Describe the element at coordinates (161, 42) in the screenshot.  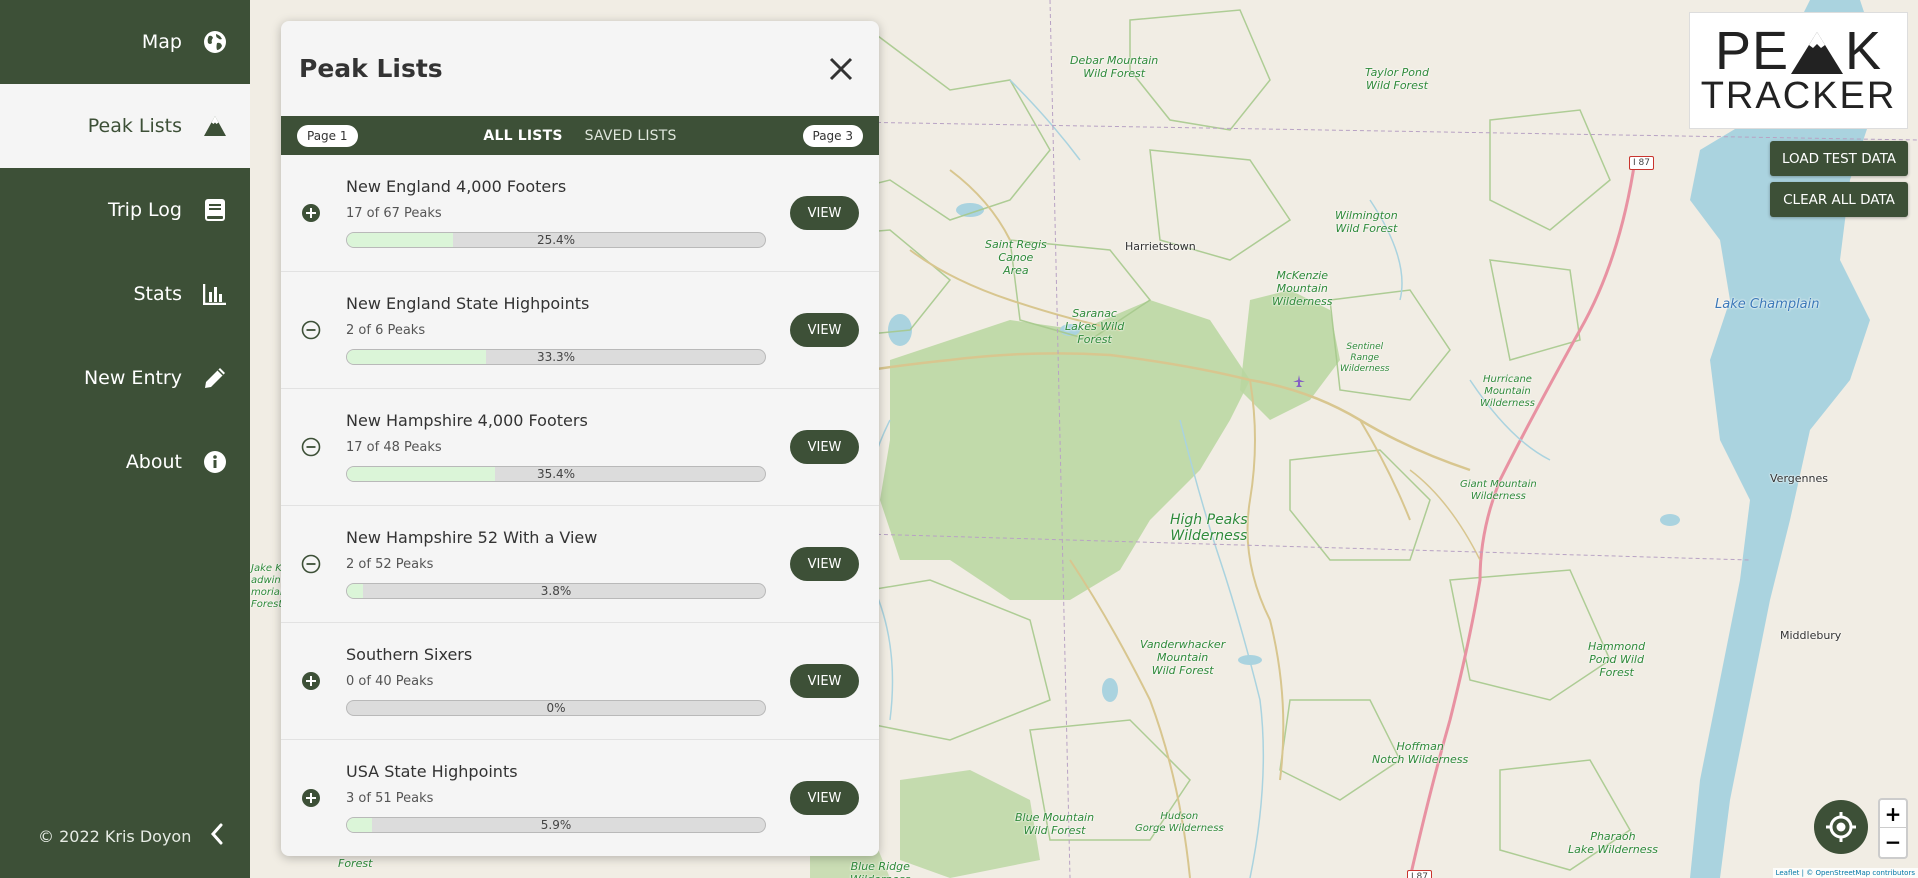
I see `sidebar-item-label: Map` at that location.